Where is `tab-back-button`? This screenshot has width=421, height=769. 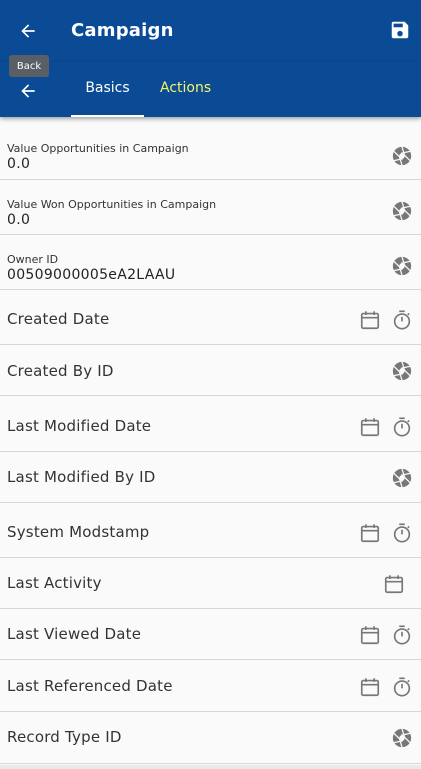 tab-back-button is located at coordinates (28, 91).